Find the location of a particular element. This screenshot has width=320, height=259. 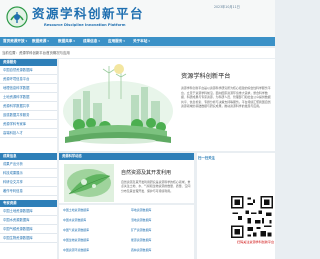

news-title: 自然资源及其开发利用 is located at coordinates (146, 173).